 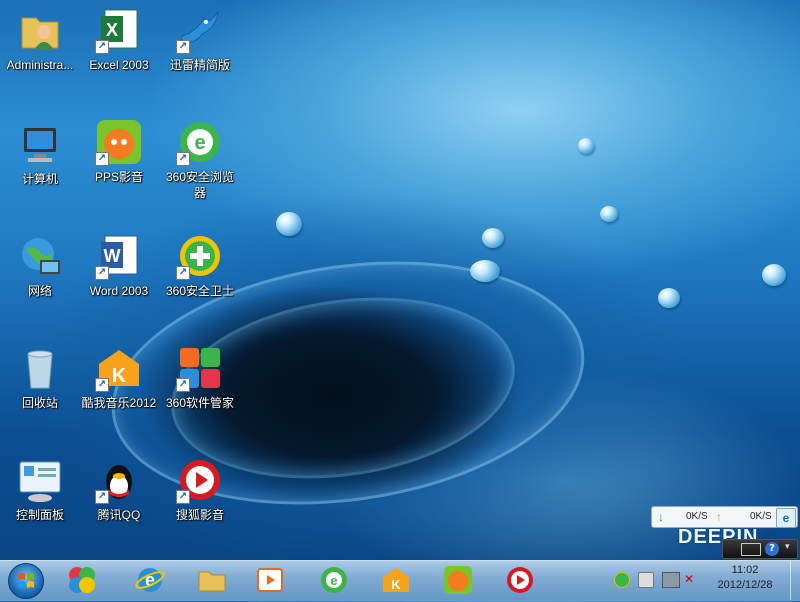 I want to click on 360-software-manager-icon: ↗, so click(x=200, y=368).